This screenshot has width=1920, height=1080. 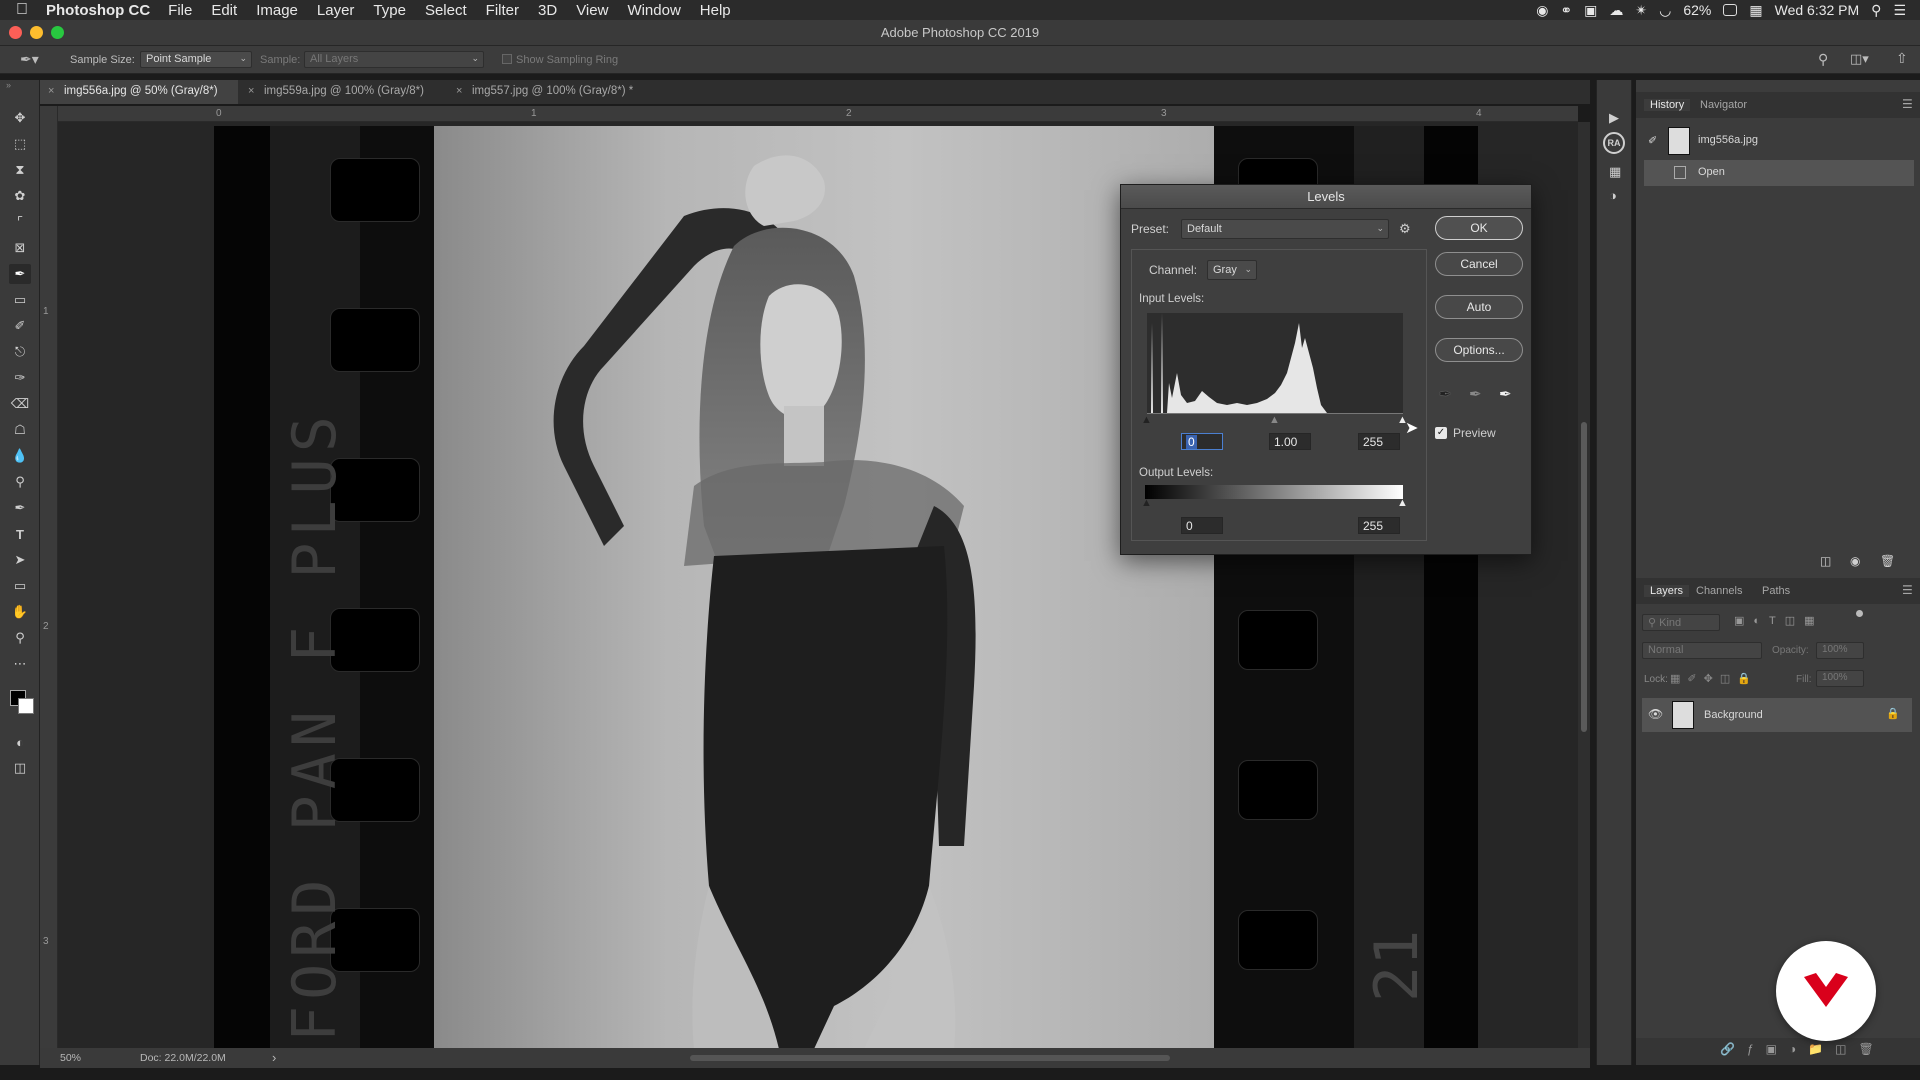 I want to click on filter-toggle-icon, so click(x=1859, y=613).